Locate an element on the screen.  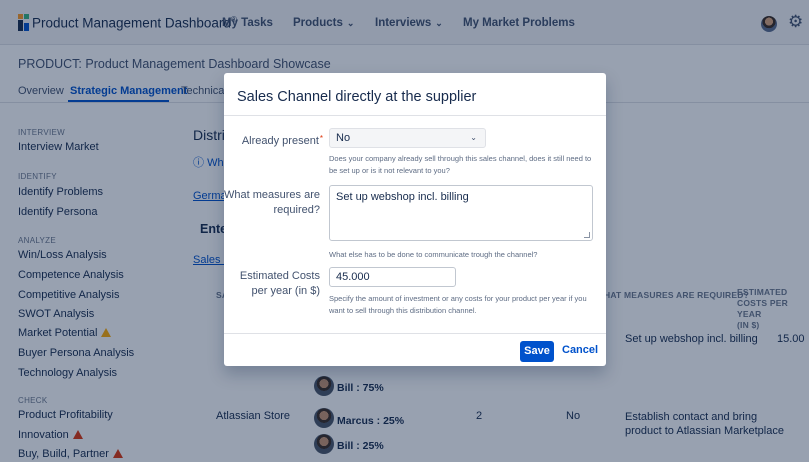
measures-label: What measures are required? is located at coordinates (272, 202).